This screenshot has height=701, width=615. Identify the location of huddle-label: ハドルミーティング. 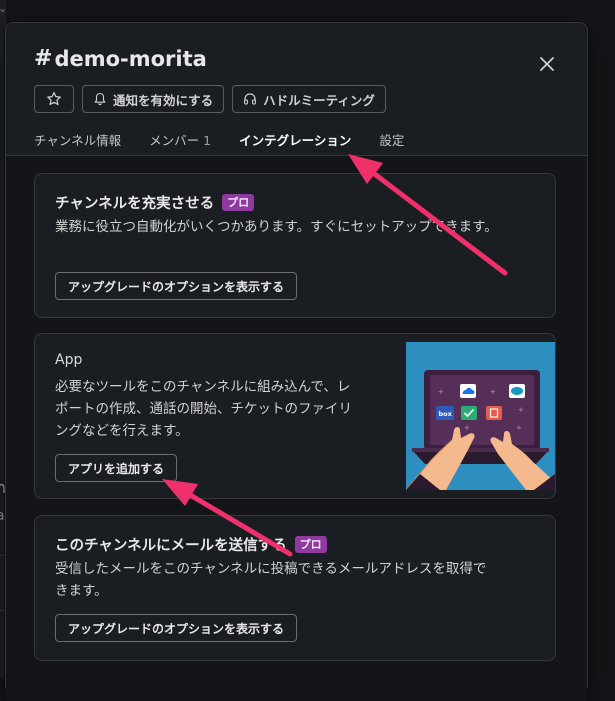
(319, 100).